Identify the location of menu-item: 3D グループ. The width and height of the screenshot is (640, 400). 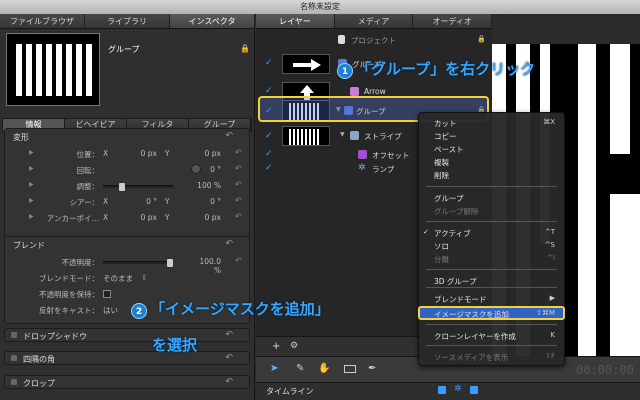
(491, 281).